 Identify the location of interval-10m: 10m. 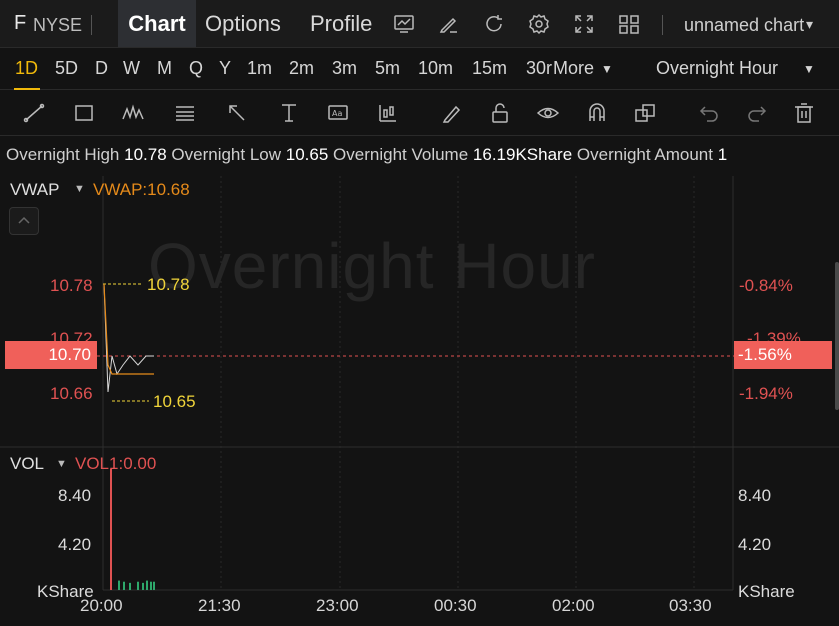
(435, 68).